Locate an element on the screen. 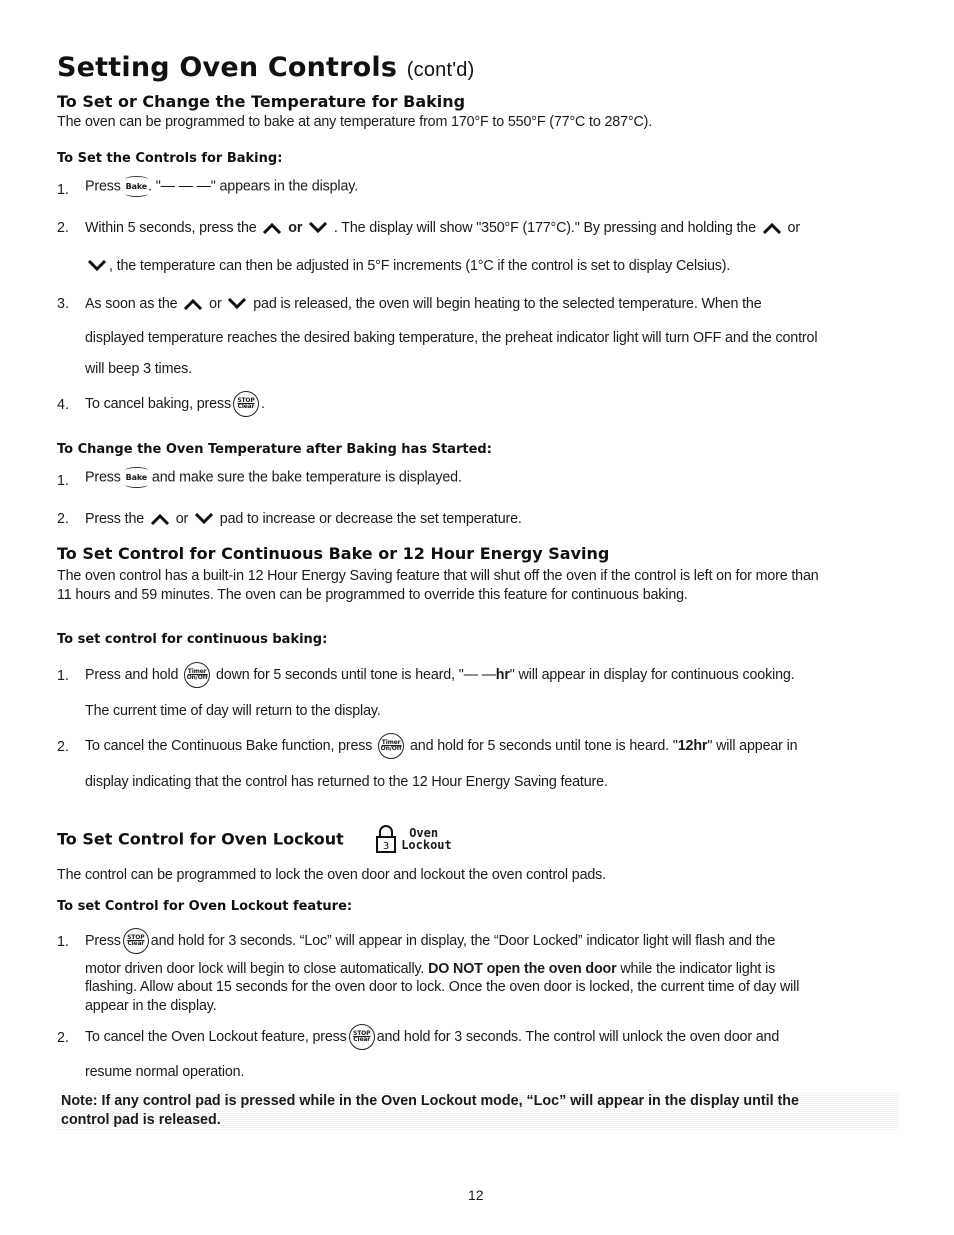 This screenshot has height=1235, width=954. step-number: 4. is located at coordinates (63, 405).